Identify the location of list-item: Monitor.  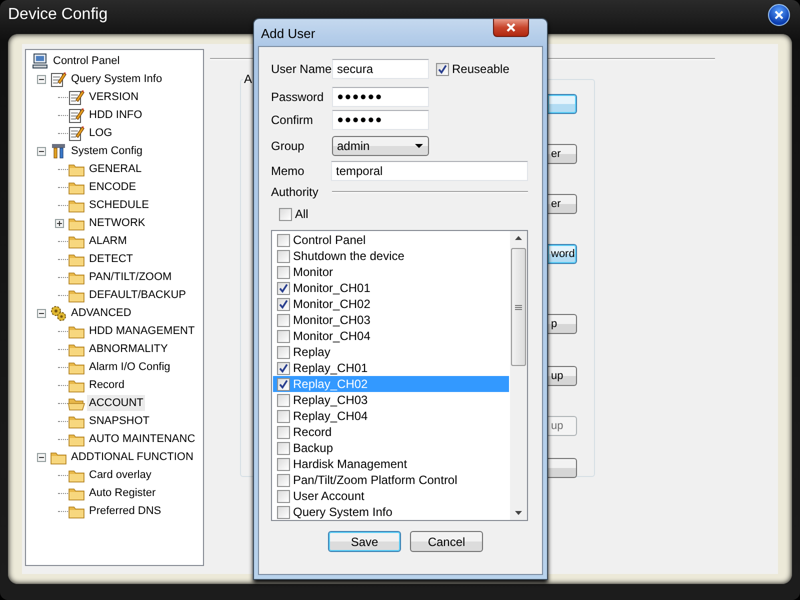
(391, 272).